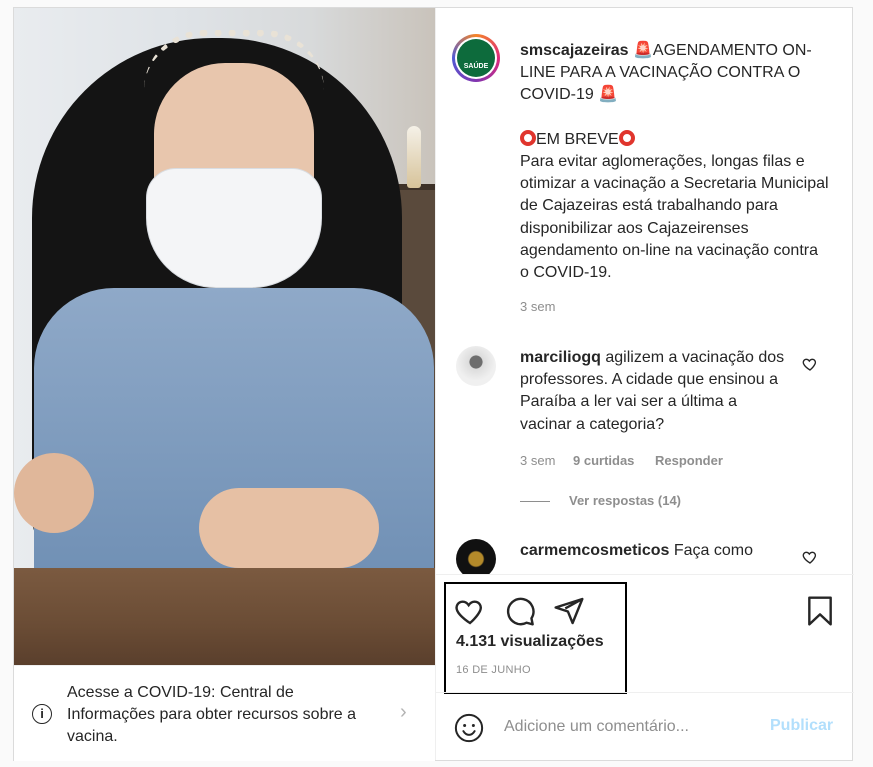 Image resolution: width=873 pixels, height=767 pixels. Describe the element at coordinates (801, 726) in the screenshot. I see `publish-button: Publicar` at that location.